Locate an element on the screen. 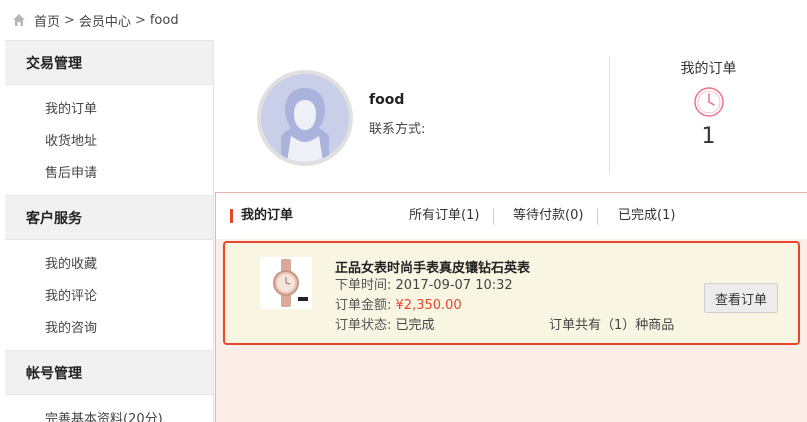  order-status-value: 已完成 is located at coordinates (415, 325).